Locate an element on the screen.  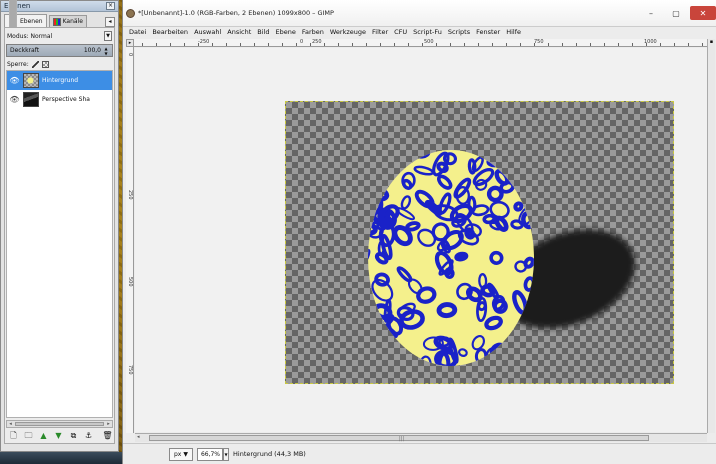
menu-item-fenster: Fenster is located at coordinates (488, 32).